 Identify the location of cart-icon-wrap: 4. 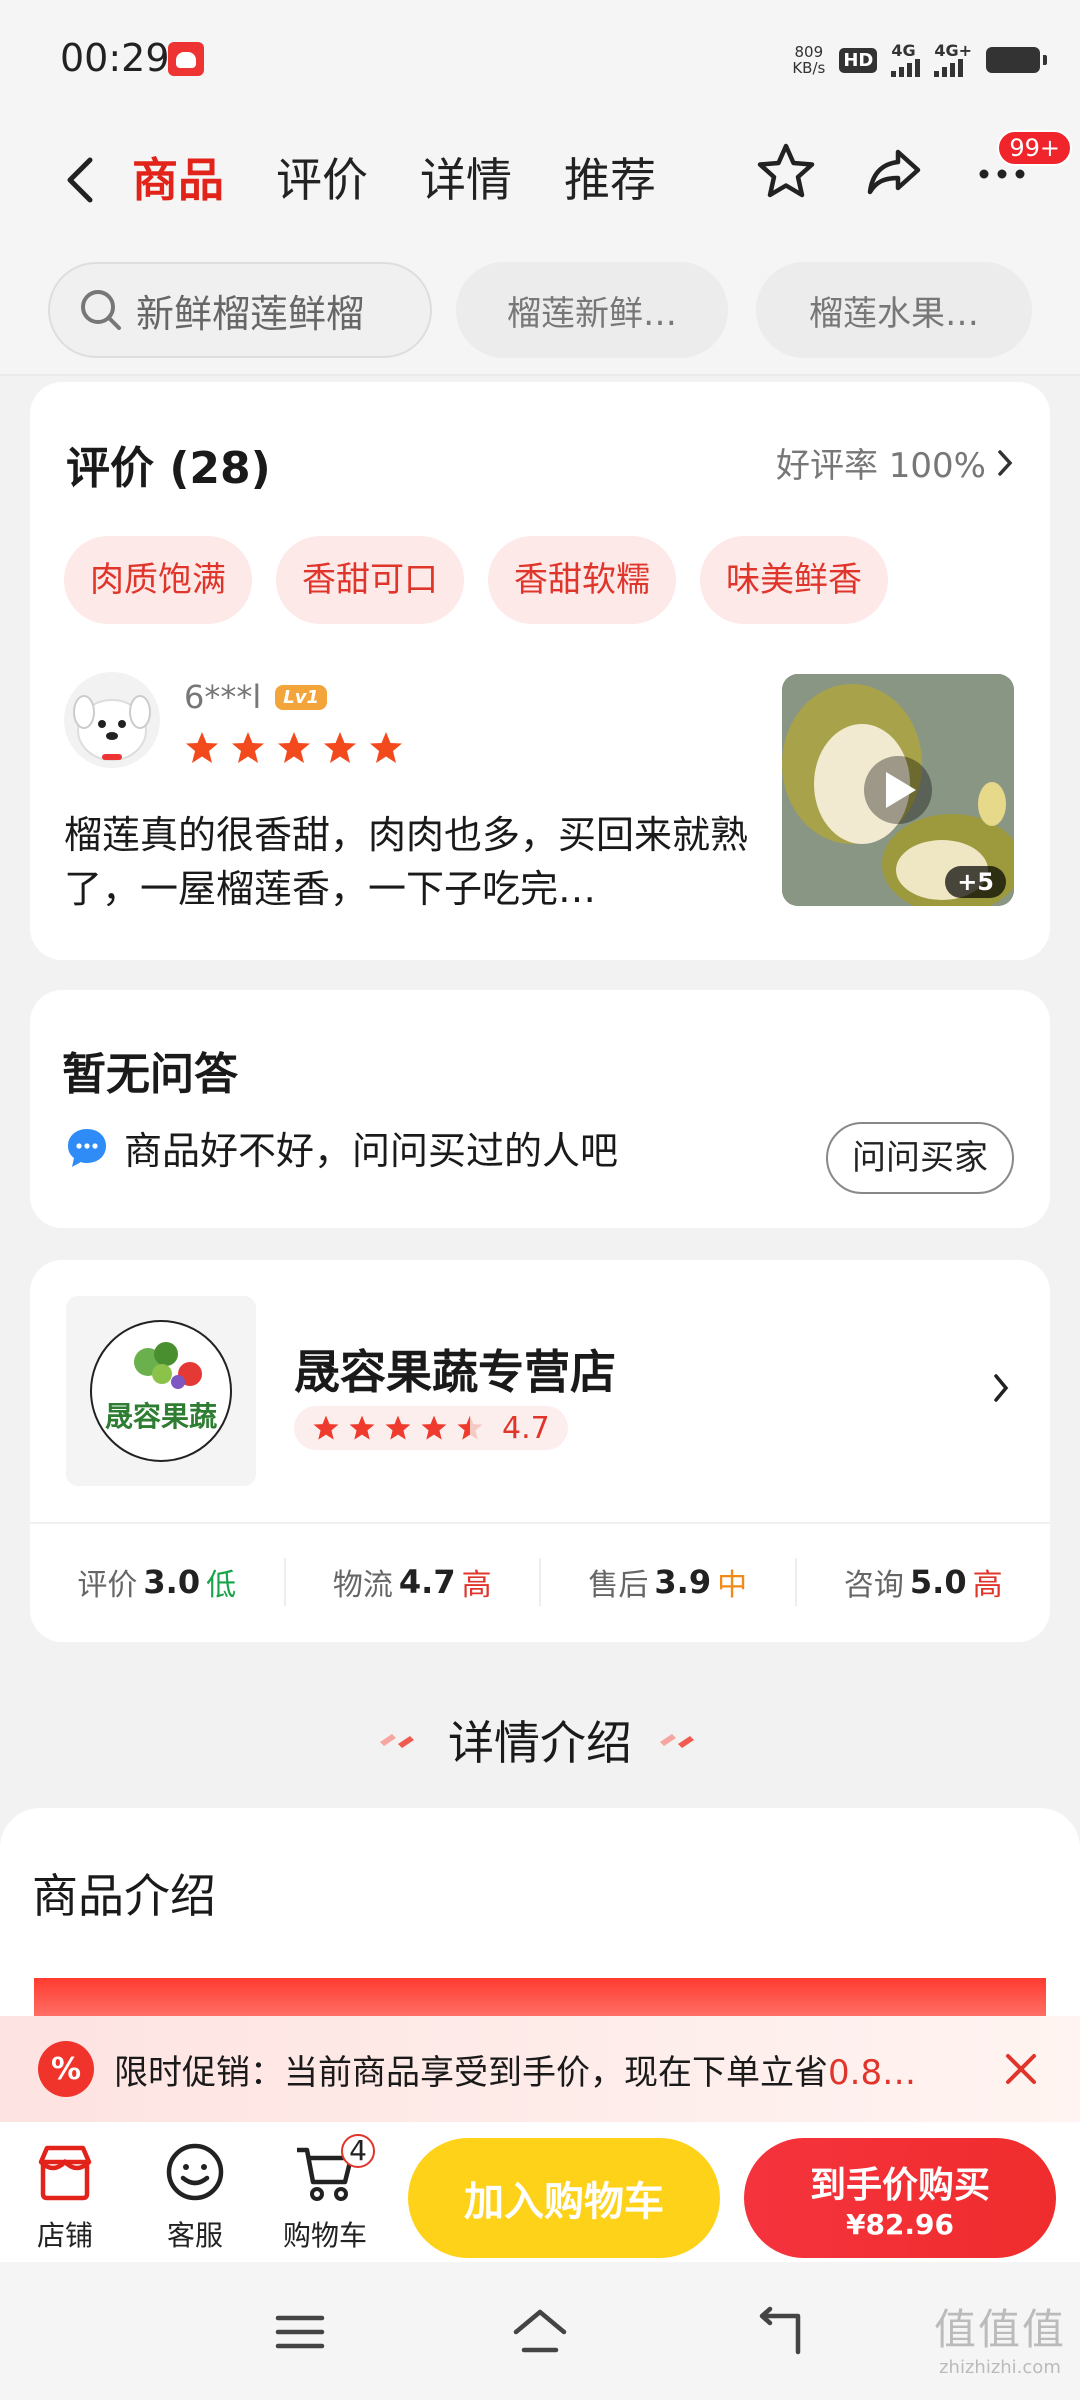
(334, 2169).